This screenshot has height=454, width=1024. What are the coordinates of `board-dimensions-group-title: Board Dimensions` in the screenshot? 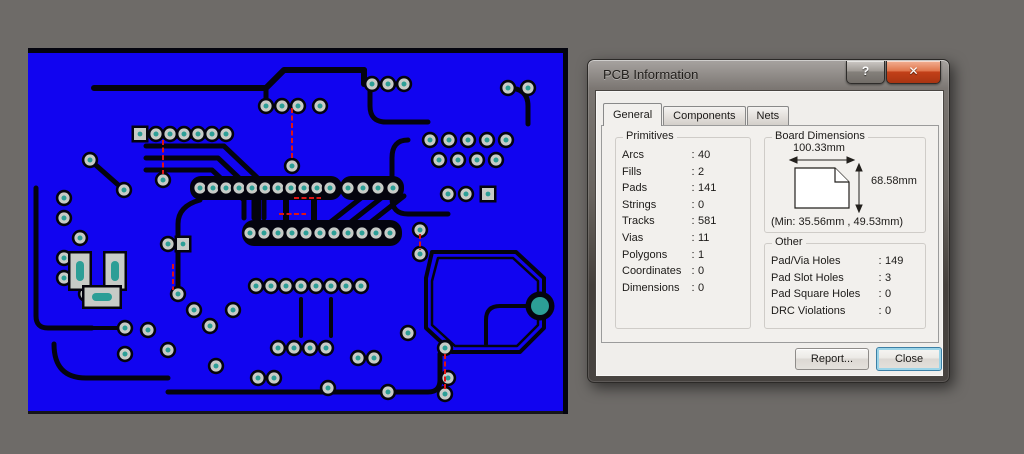 It's located at (820, 136).